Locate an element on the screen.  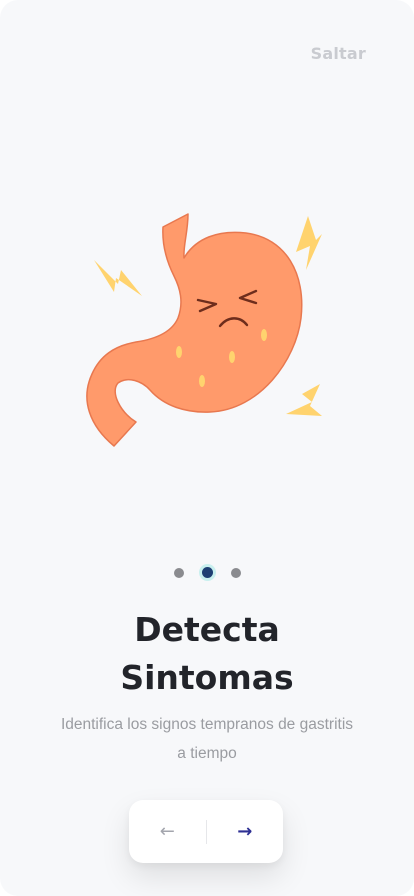
arrow-left-icon: ← is located at coordinates (167, 831).